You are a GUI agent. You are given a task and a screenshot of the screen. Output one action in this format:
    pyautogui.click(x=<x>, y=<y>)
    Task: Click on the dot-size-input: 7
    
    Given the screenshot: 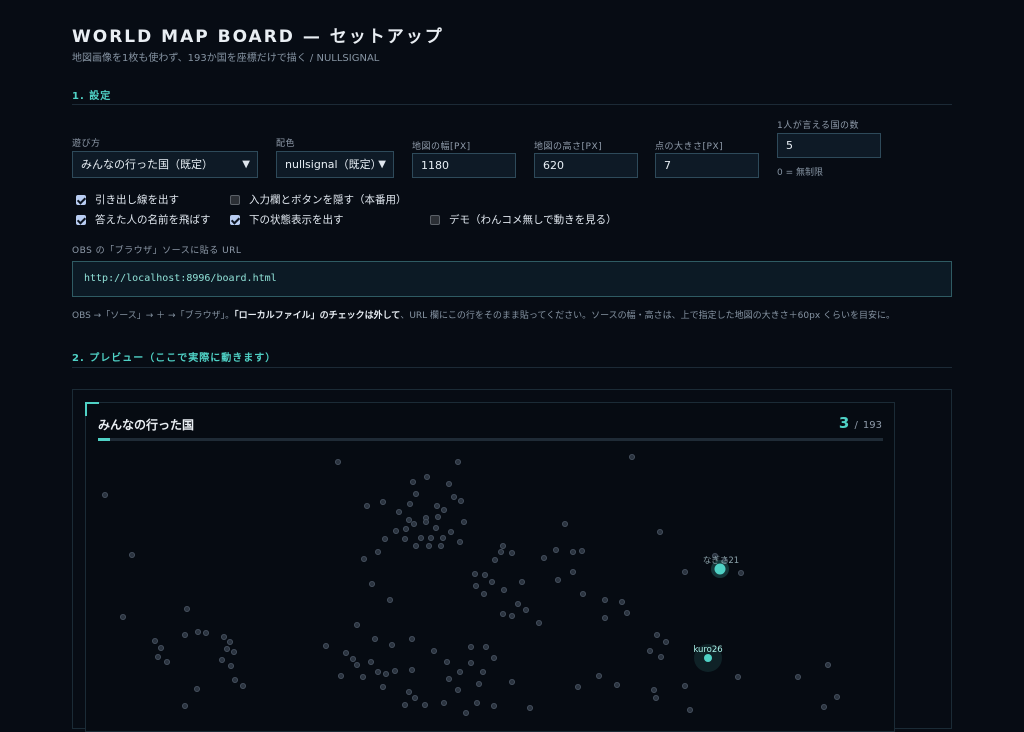 What is the action you would take?
    pyautogui.click(x=707, y=165)
    